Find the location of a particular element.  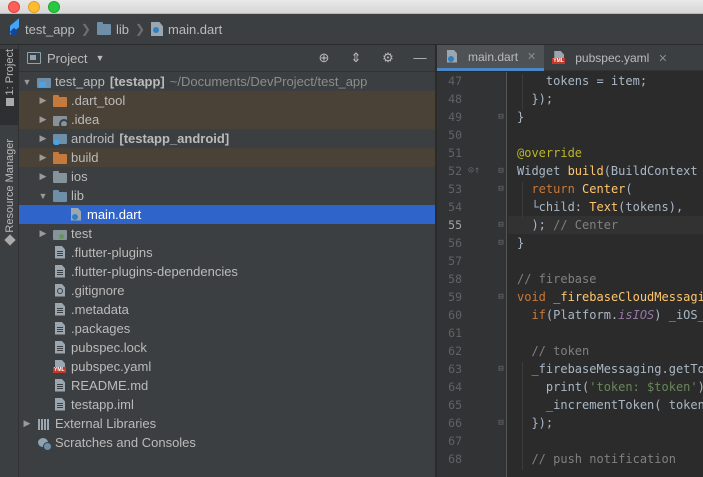

yaml-file-icon is located at coordinates (559, 58).